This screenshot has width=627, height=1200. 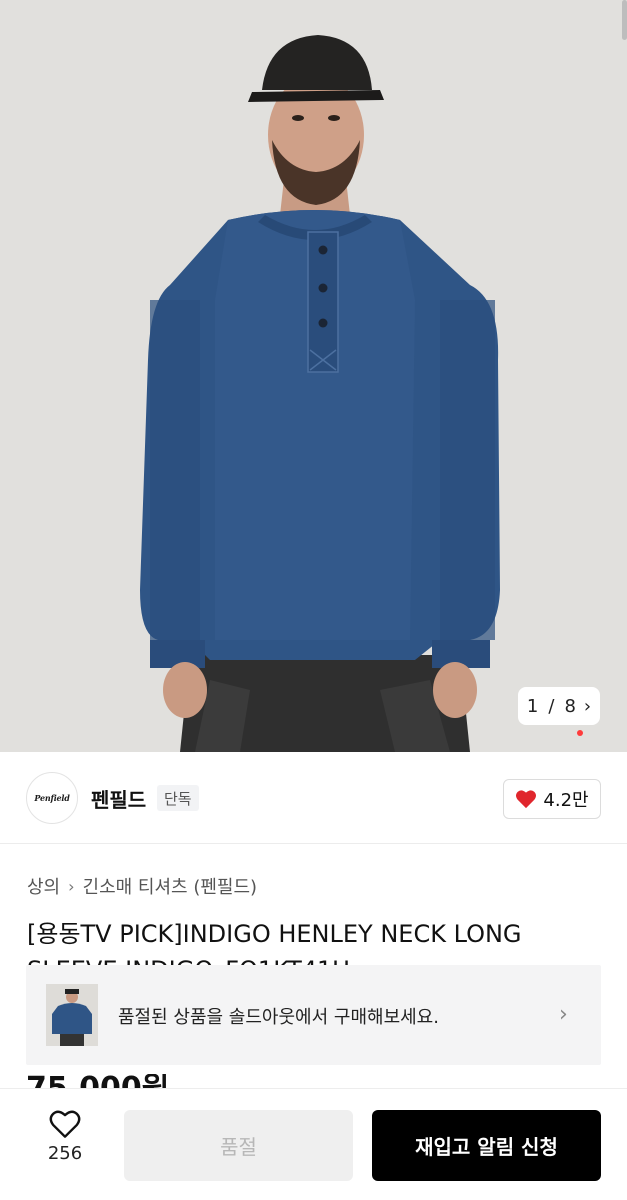 What do you see at coordinates (532, 706) in the screenshot?
I see `gallery-current: 1` at bounding box center [532, 706].